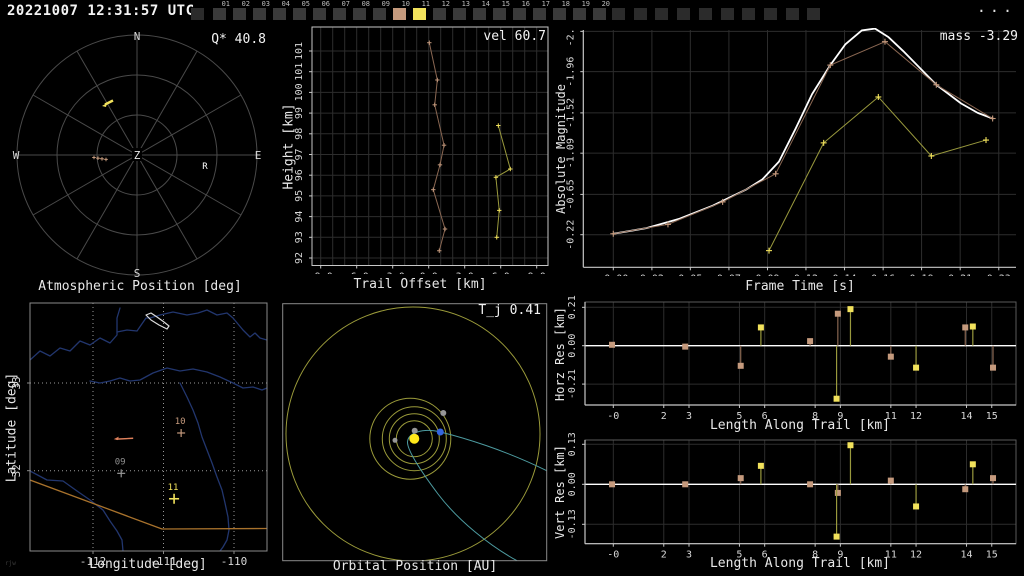 This screenshot has height=576, width=1024. What do you see at coordinates (441, 11) in the screenshot?
I see `frame-cell-12: 12` at bounding box center [441, 11].